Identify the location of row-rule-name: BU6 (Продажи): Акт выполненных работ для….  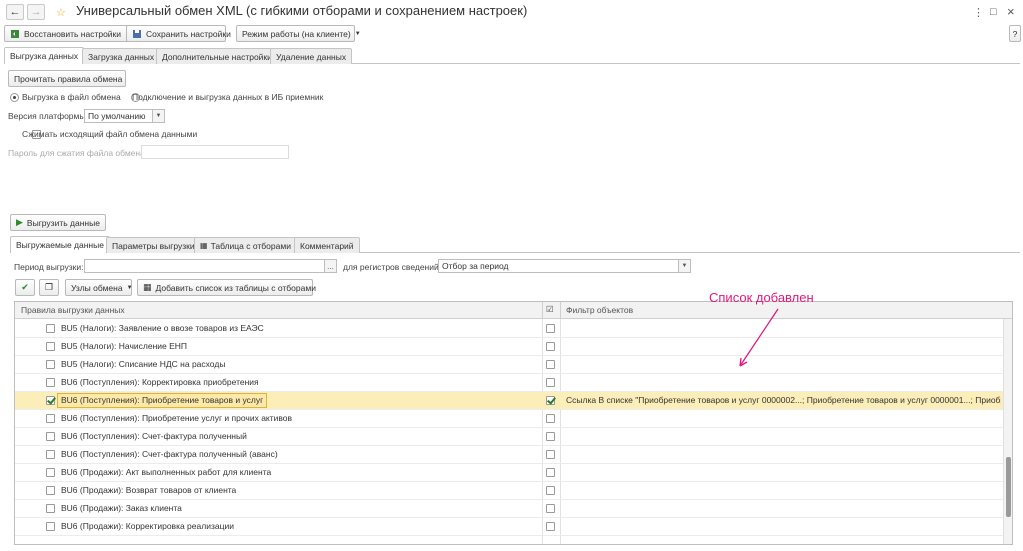
(166, 472).